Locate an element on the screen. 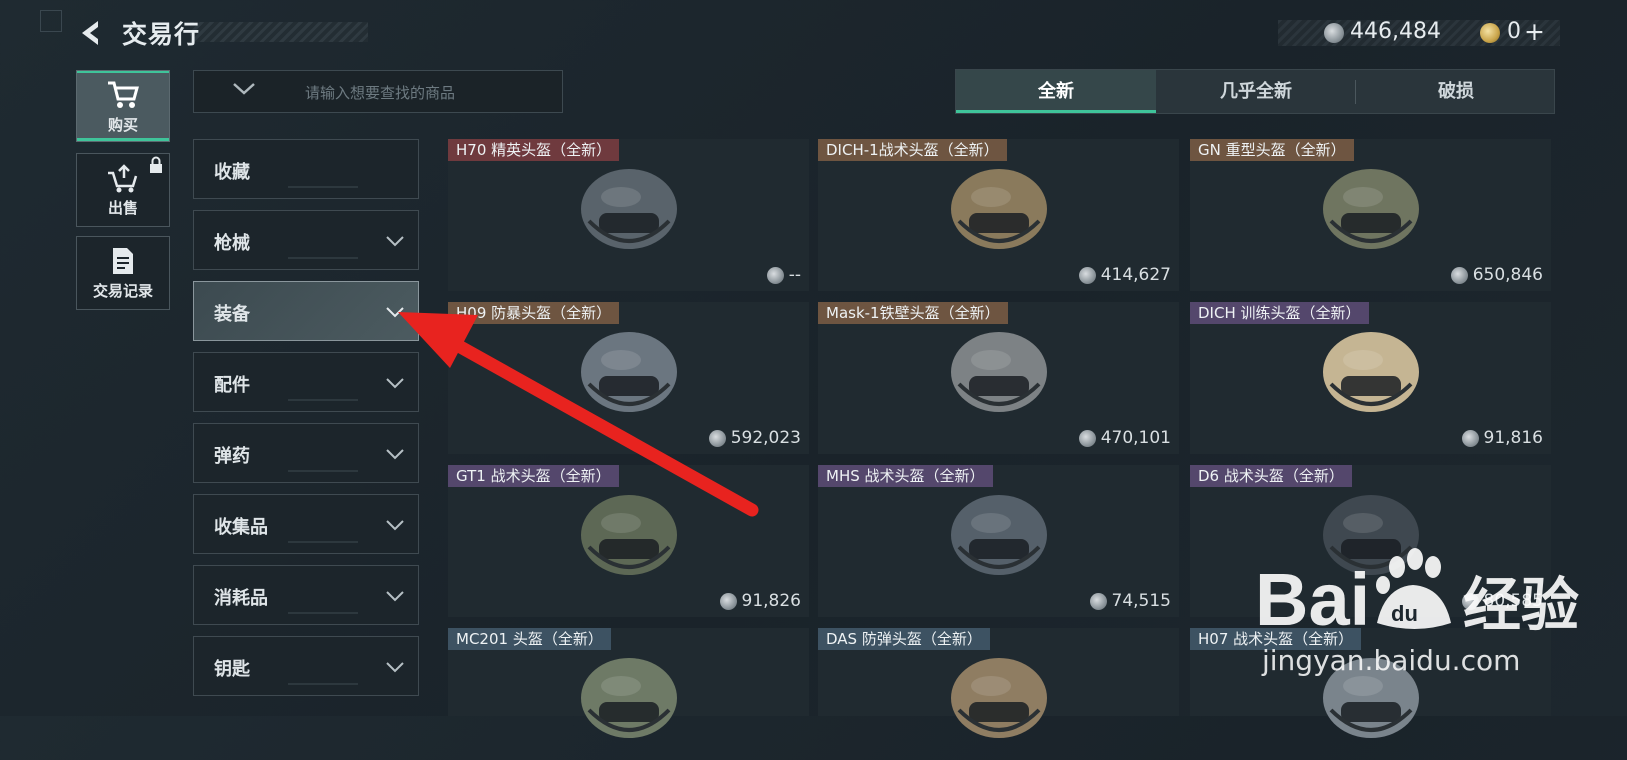 The width and height of the screenshot is (1627, 760). category-consumables: 消耗品 is located at coordinates (306, 595).